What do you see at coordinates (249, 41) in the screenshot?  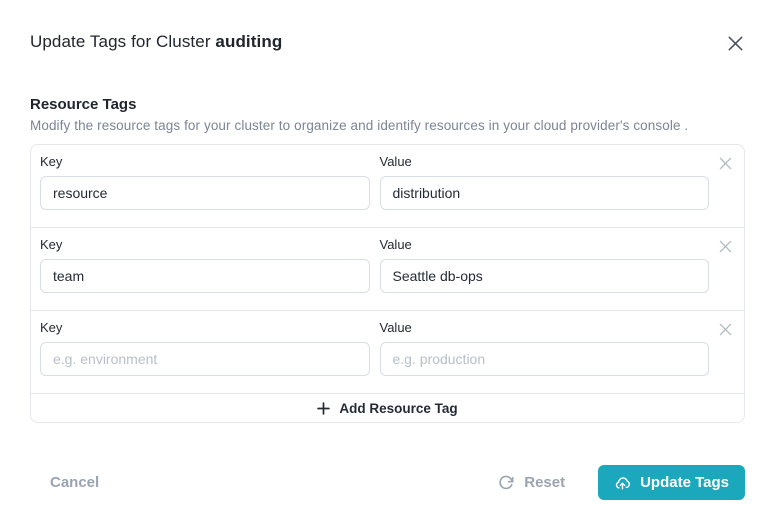 I see `cluster-name: auditing` at bounding box center [249, 41].